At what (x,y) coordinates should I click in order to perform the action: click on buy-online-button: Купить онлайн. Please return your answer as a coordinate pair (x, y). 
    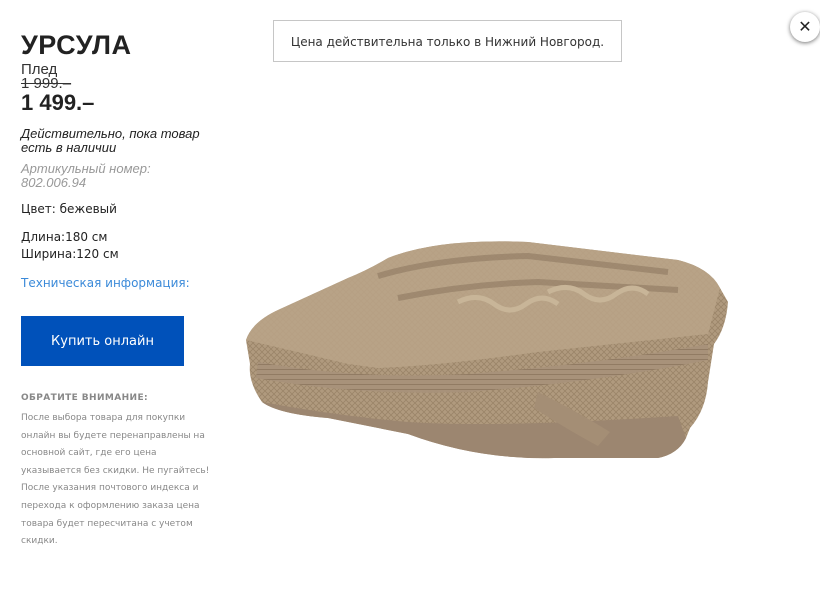
    Looking at the image, I should click on (102, 341).